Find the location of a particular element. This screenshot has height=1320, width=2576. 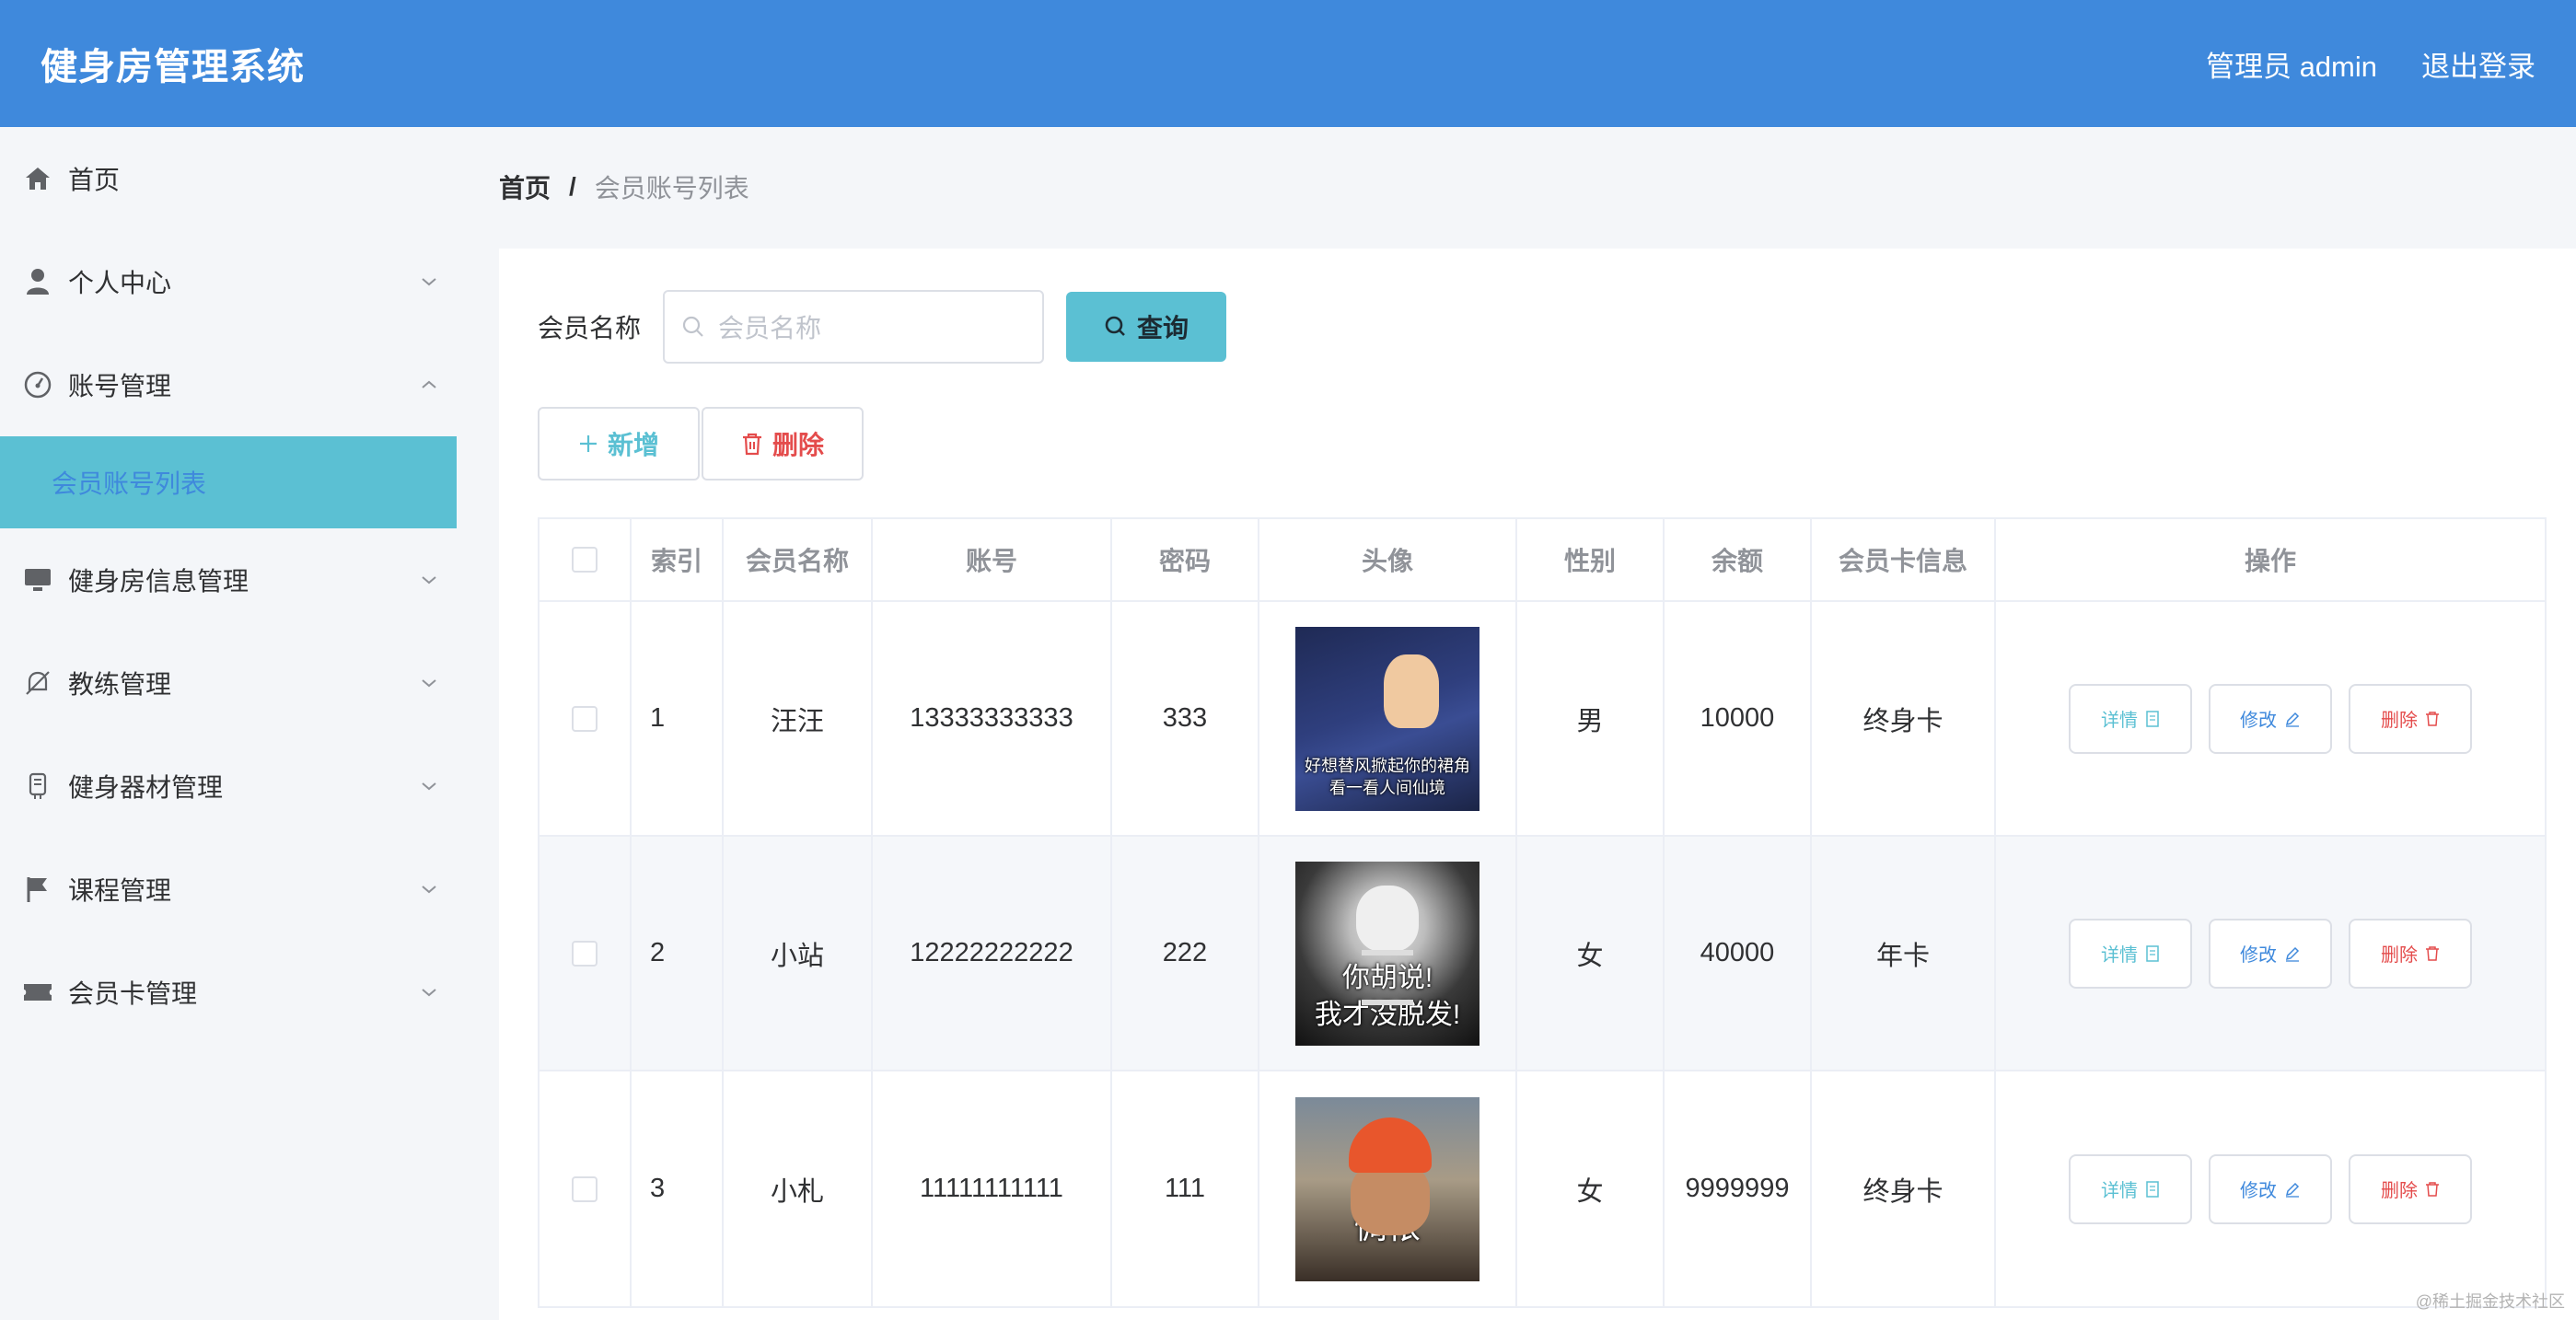

breadcrumb-current: 会员账号列表 is located at coordinates (671, 188).